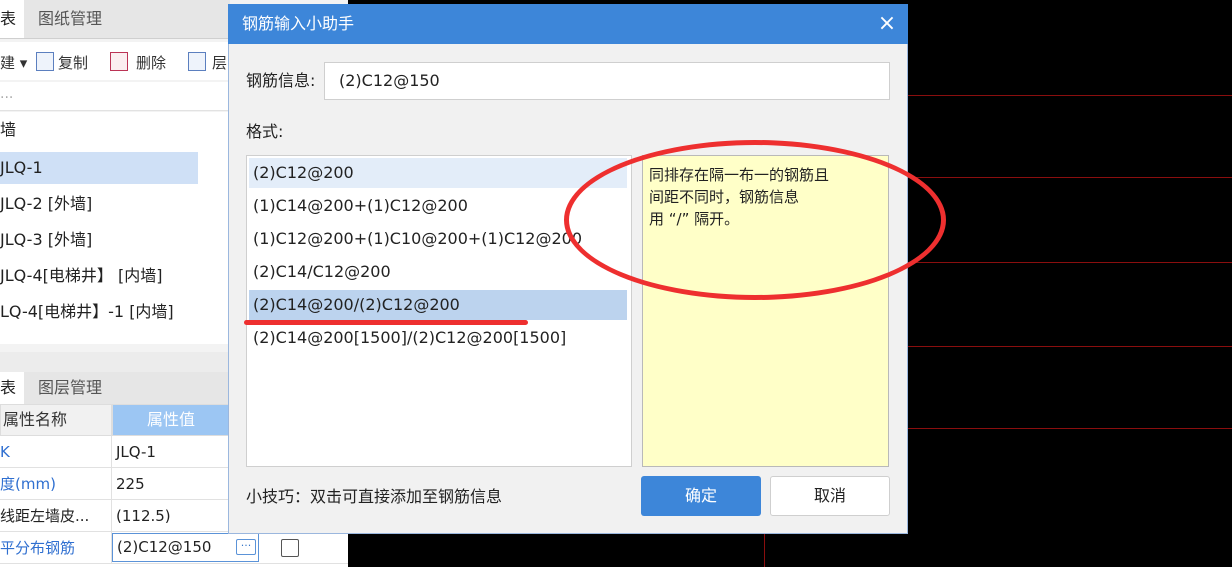 This screenshot has height=567, width=1232. What do you see at coordinates (46, 240) in the screenshot?
I see `tree-item: JLQ-3 [外墙]` at bounding box center [46, 240].